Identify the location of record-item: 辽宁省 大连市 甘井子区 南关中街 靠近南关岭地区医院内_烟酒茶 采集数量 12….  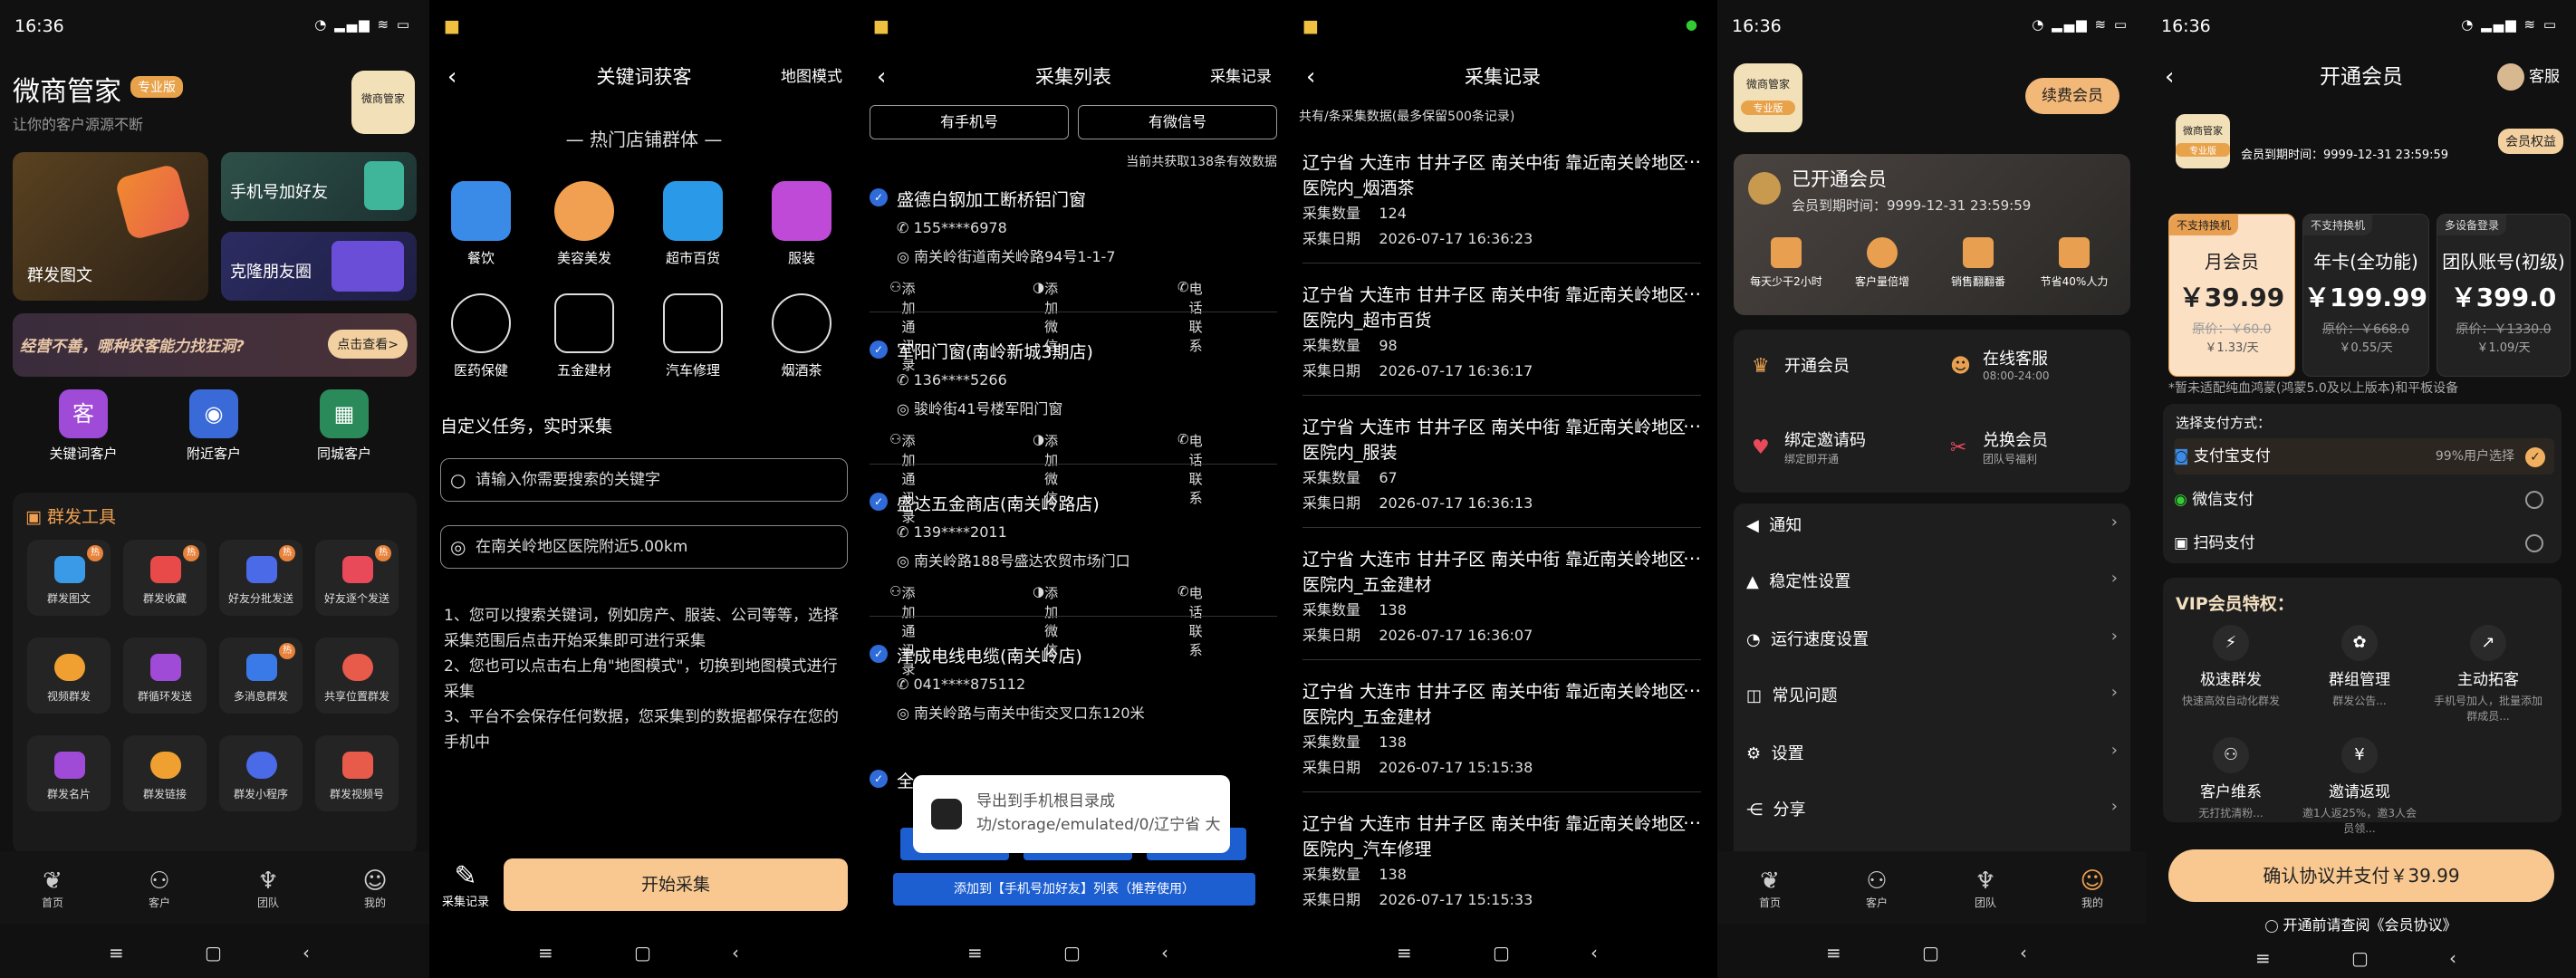
(1501, 207).